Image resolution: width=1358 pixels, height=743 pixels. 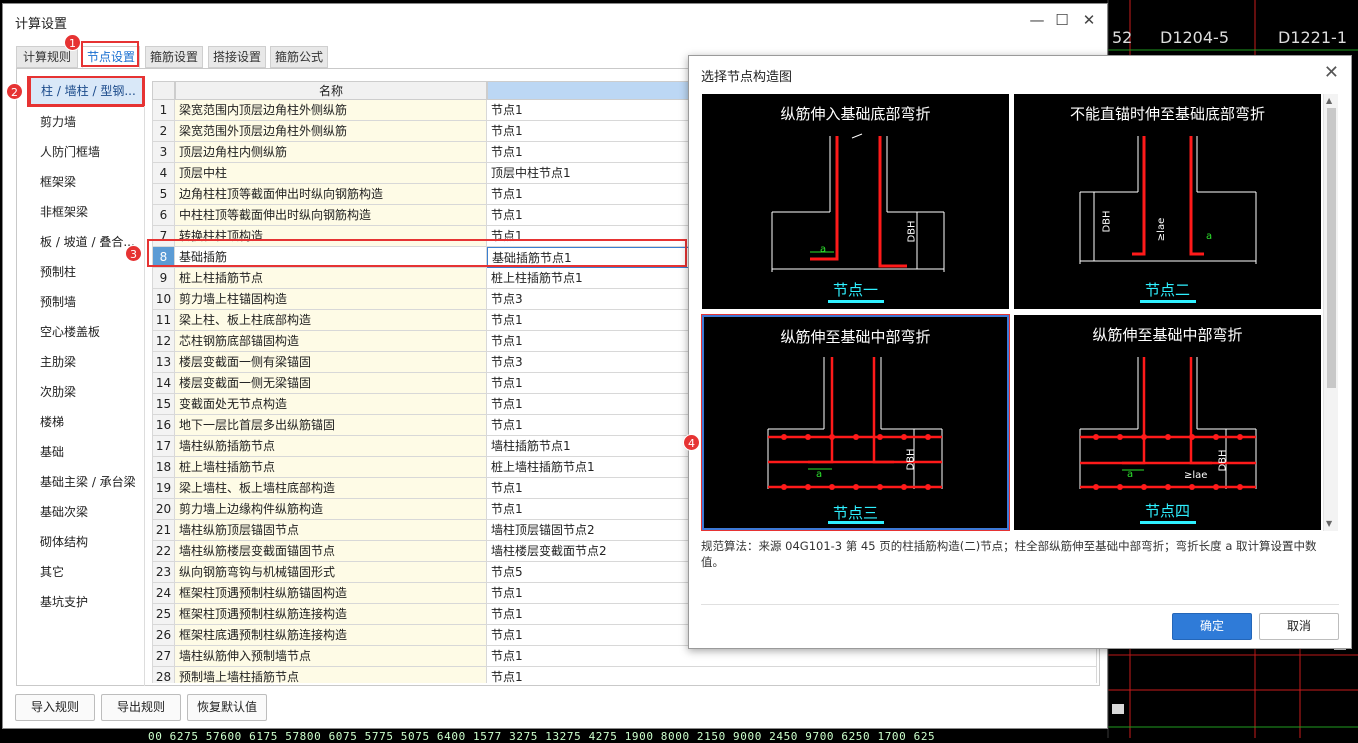 What do you see at coordinates (1331, 248) in the screenshot?
I see `scroll-thumb` at bounding box center [1331, 248].